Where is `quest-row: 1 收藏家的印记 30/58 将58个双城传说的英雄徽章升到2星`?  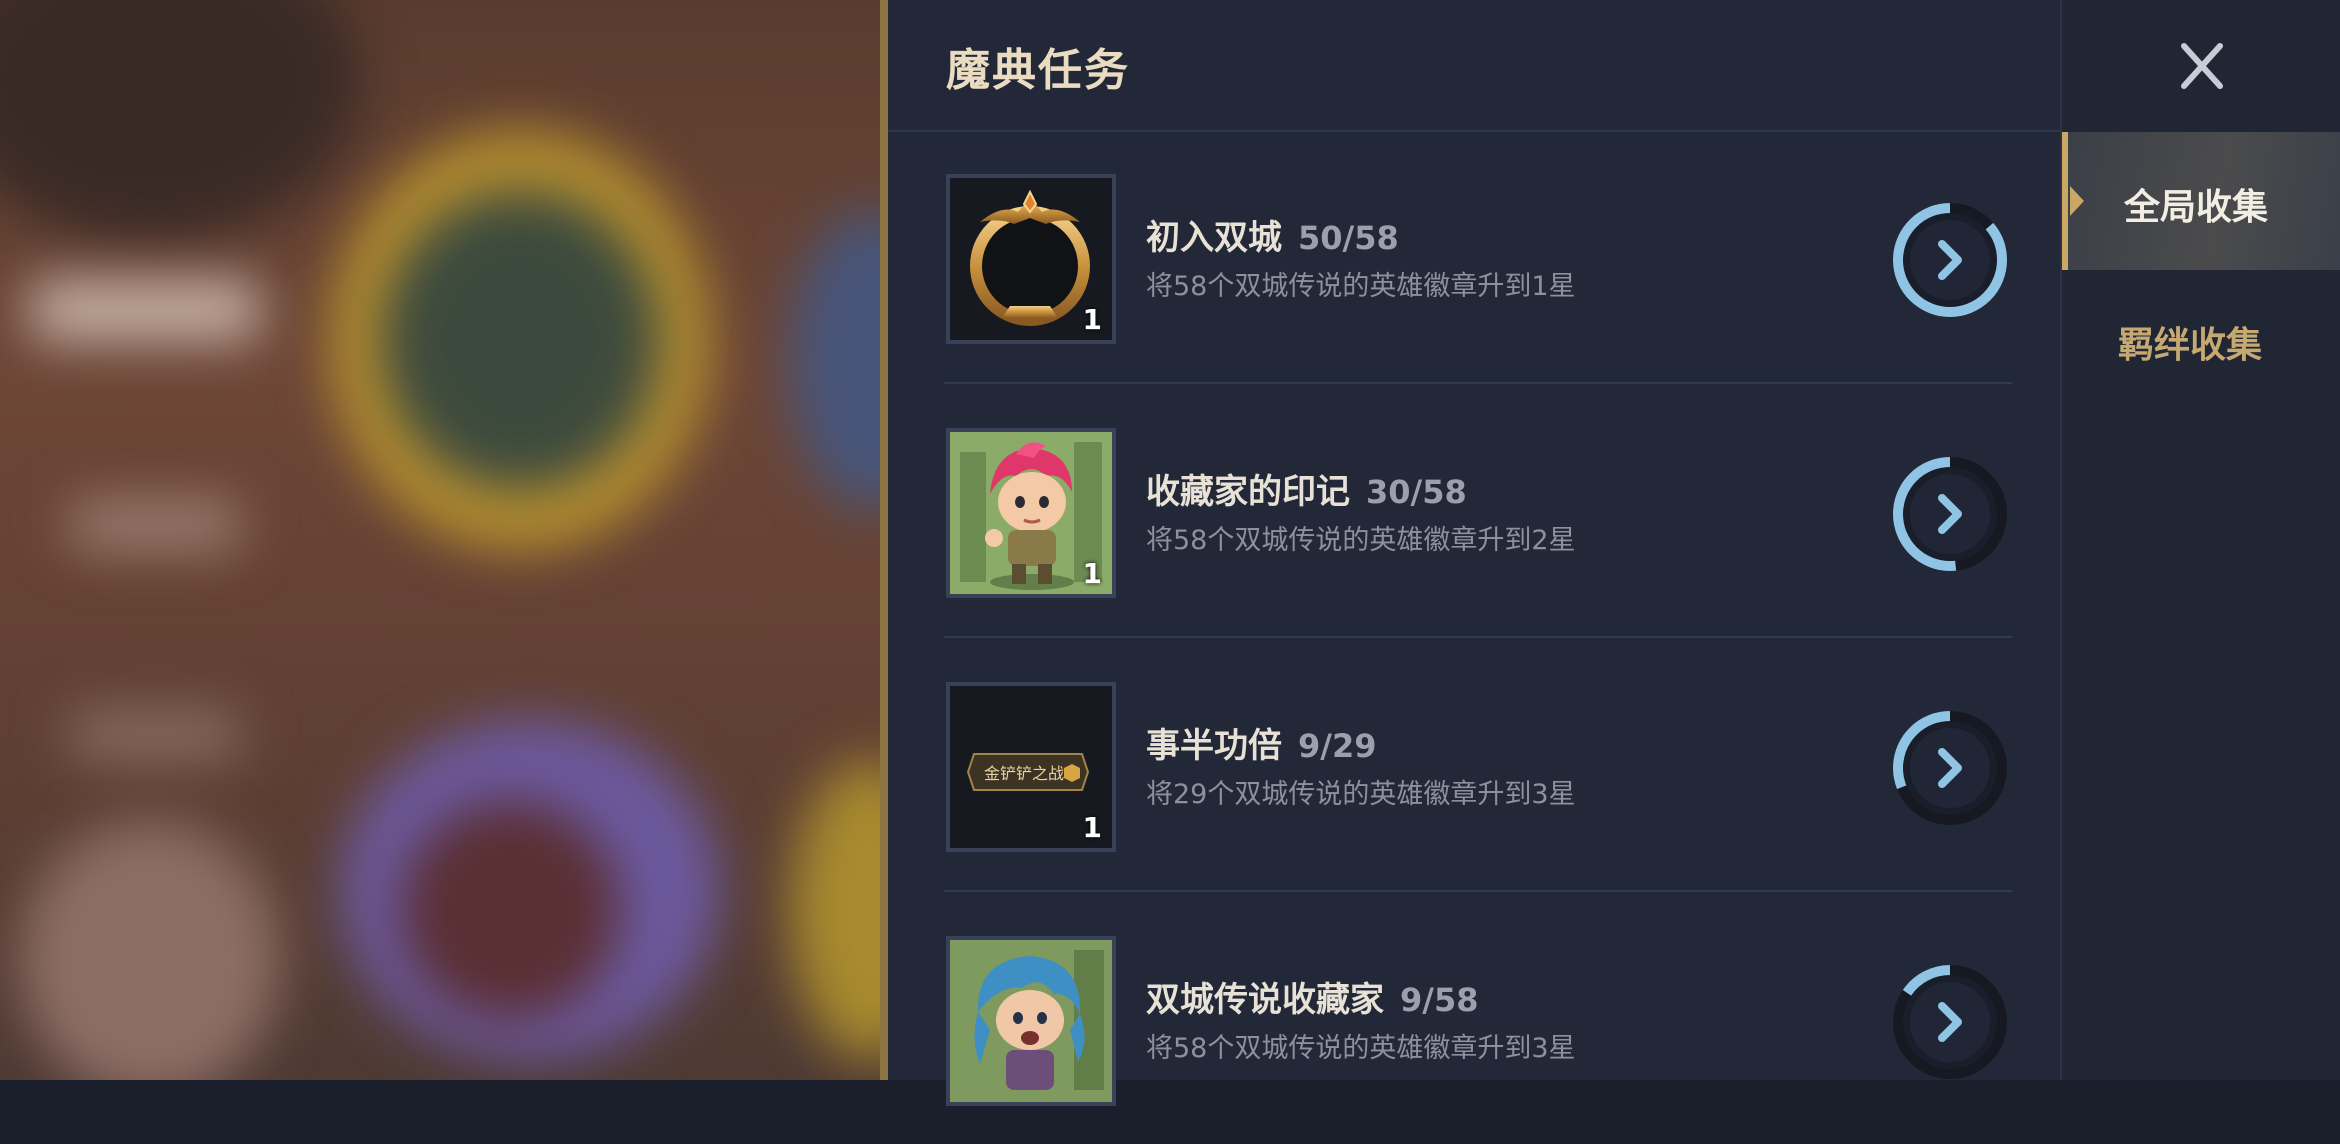 quest-row: 1 收藏家的印记 30/58 将58个双城传说的英雄徽章升到2星 is located at coordinates (1478, 511).